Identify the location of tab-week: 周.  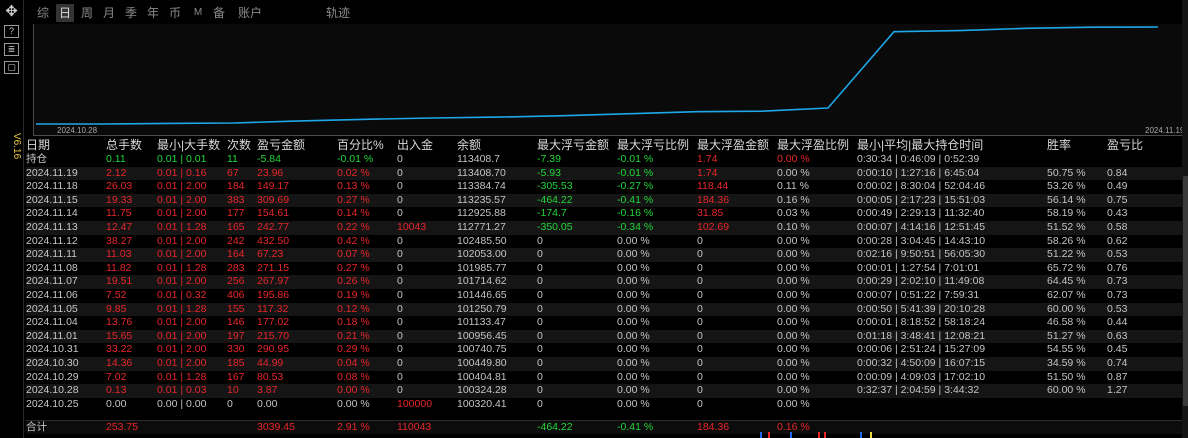
(87, 13).